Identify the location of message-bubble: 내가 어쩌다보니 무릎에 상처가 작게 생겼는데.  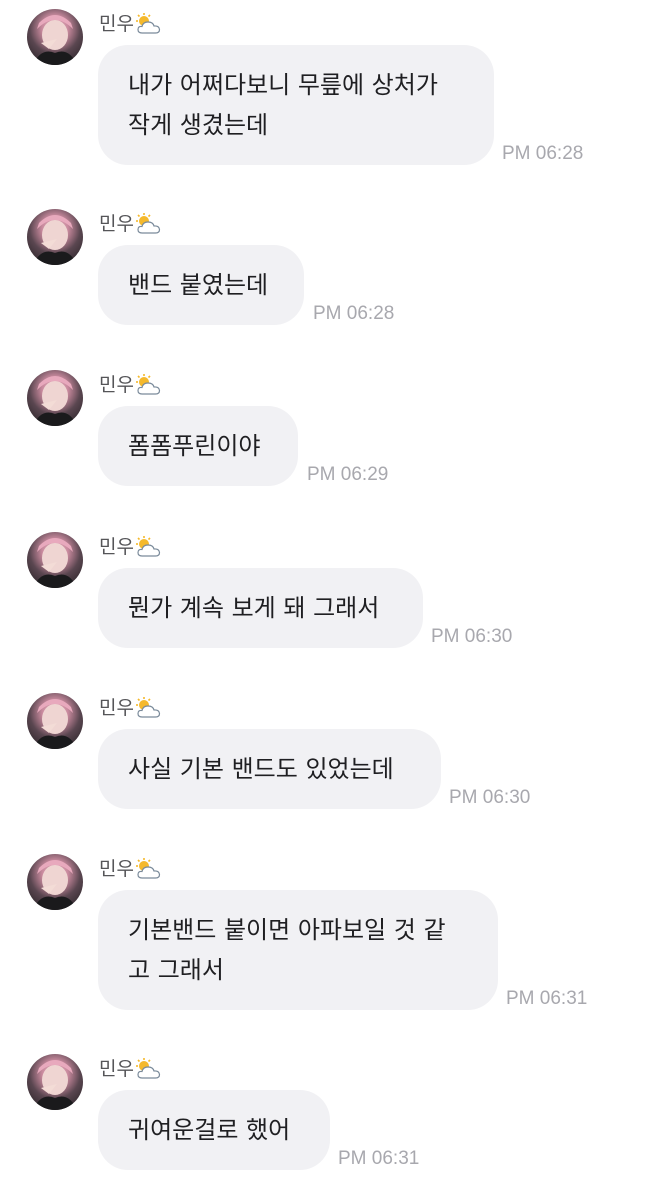
(296, 105).